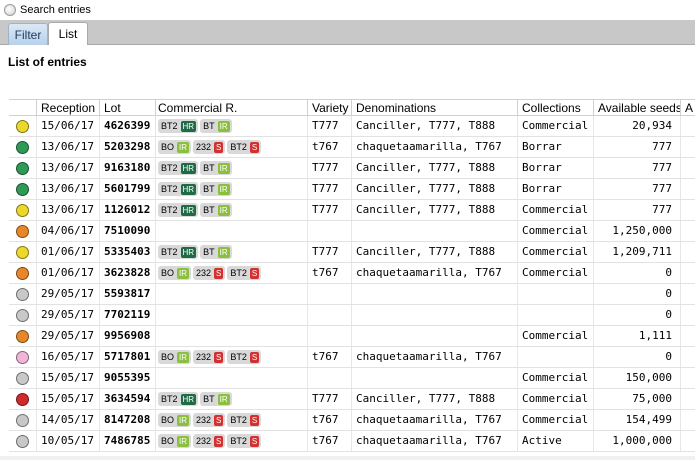 The width and height of the screenshot is (695, 460). What do you see at coordinates (232, 108) in the screenshot?
I see `column-header-commercial: Commercial R.` at bounding box center [232, 108].